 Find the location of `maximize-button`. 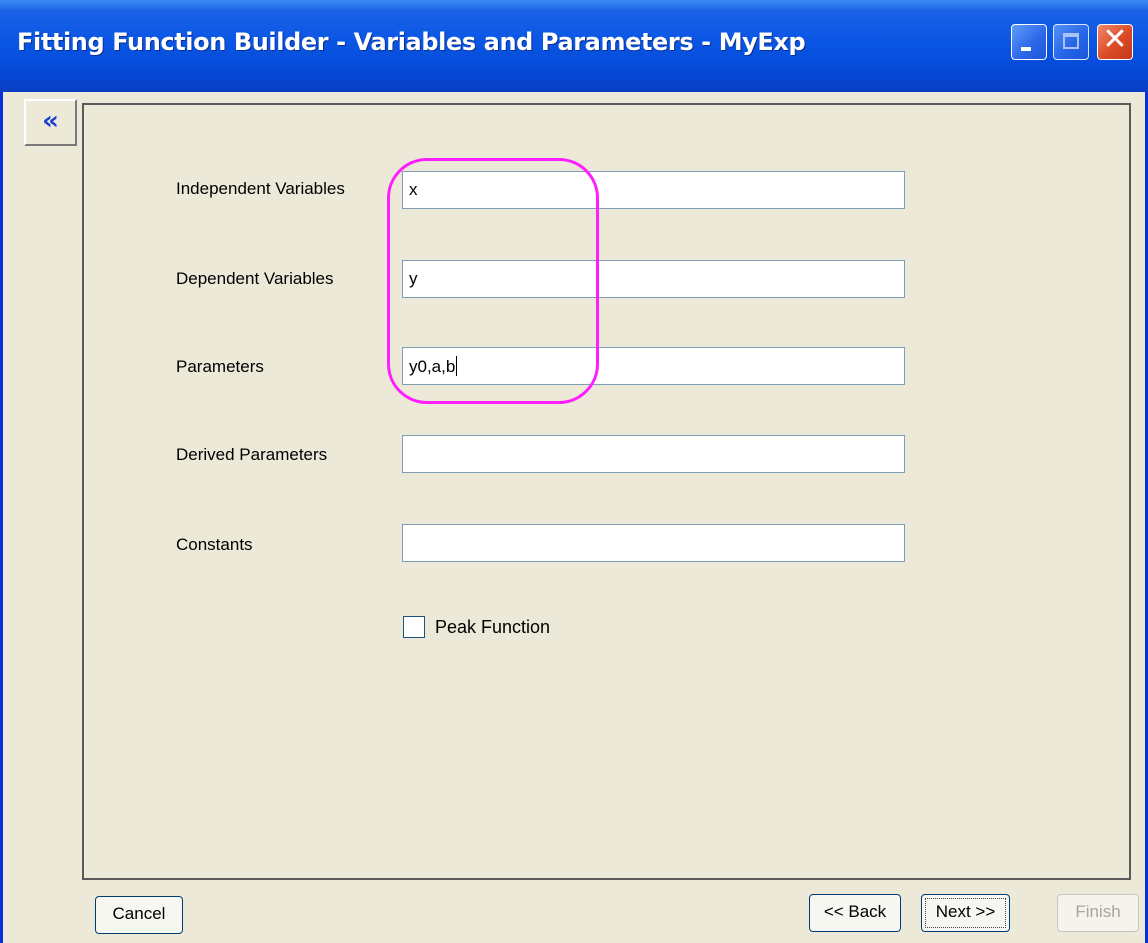

maximize-button is located at coordinates (1071, 42).